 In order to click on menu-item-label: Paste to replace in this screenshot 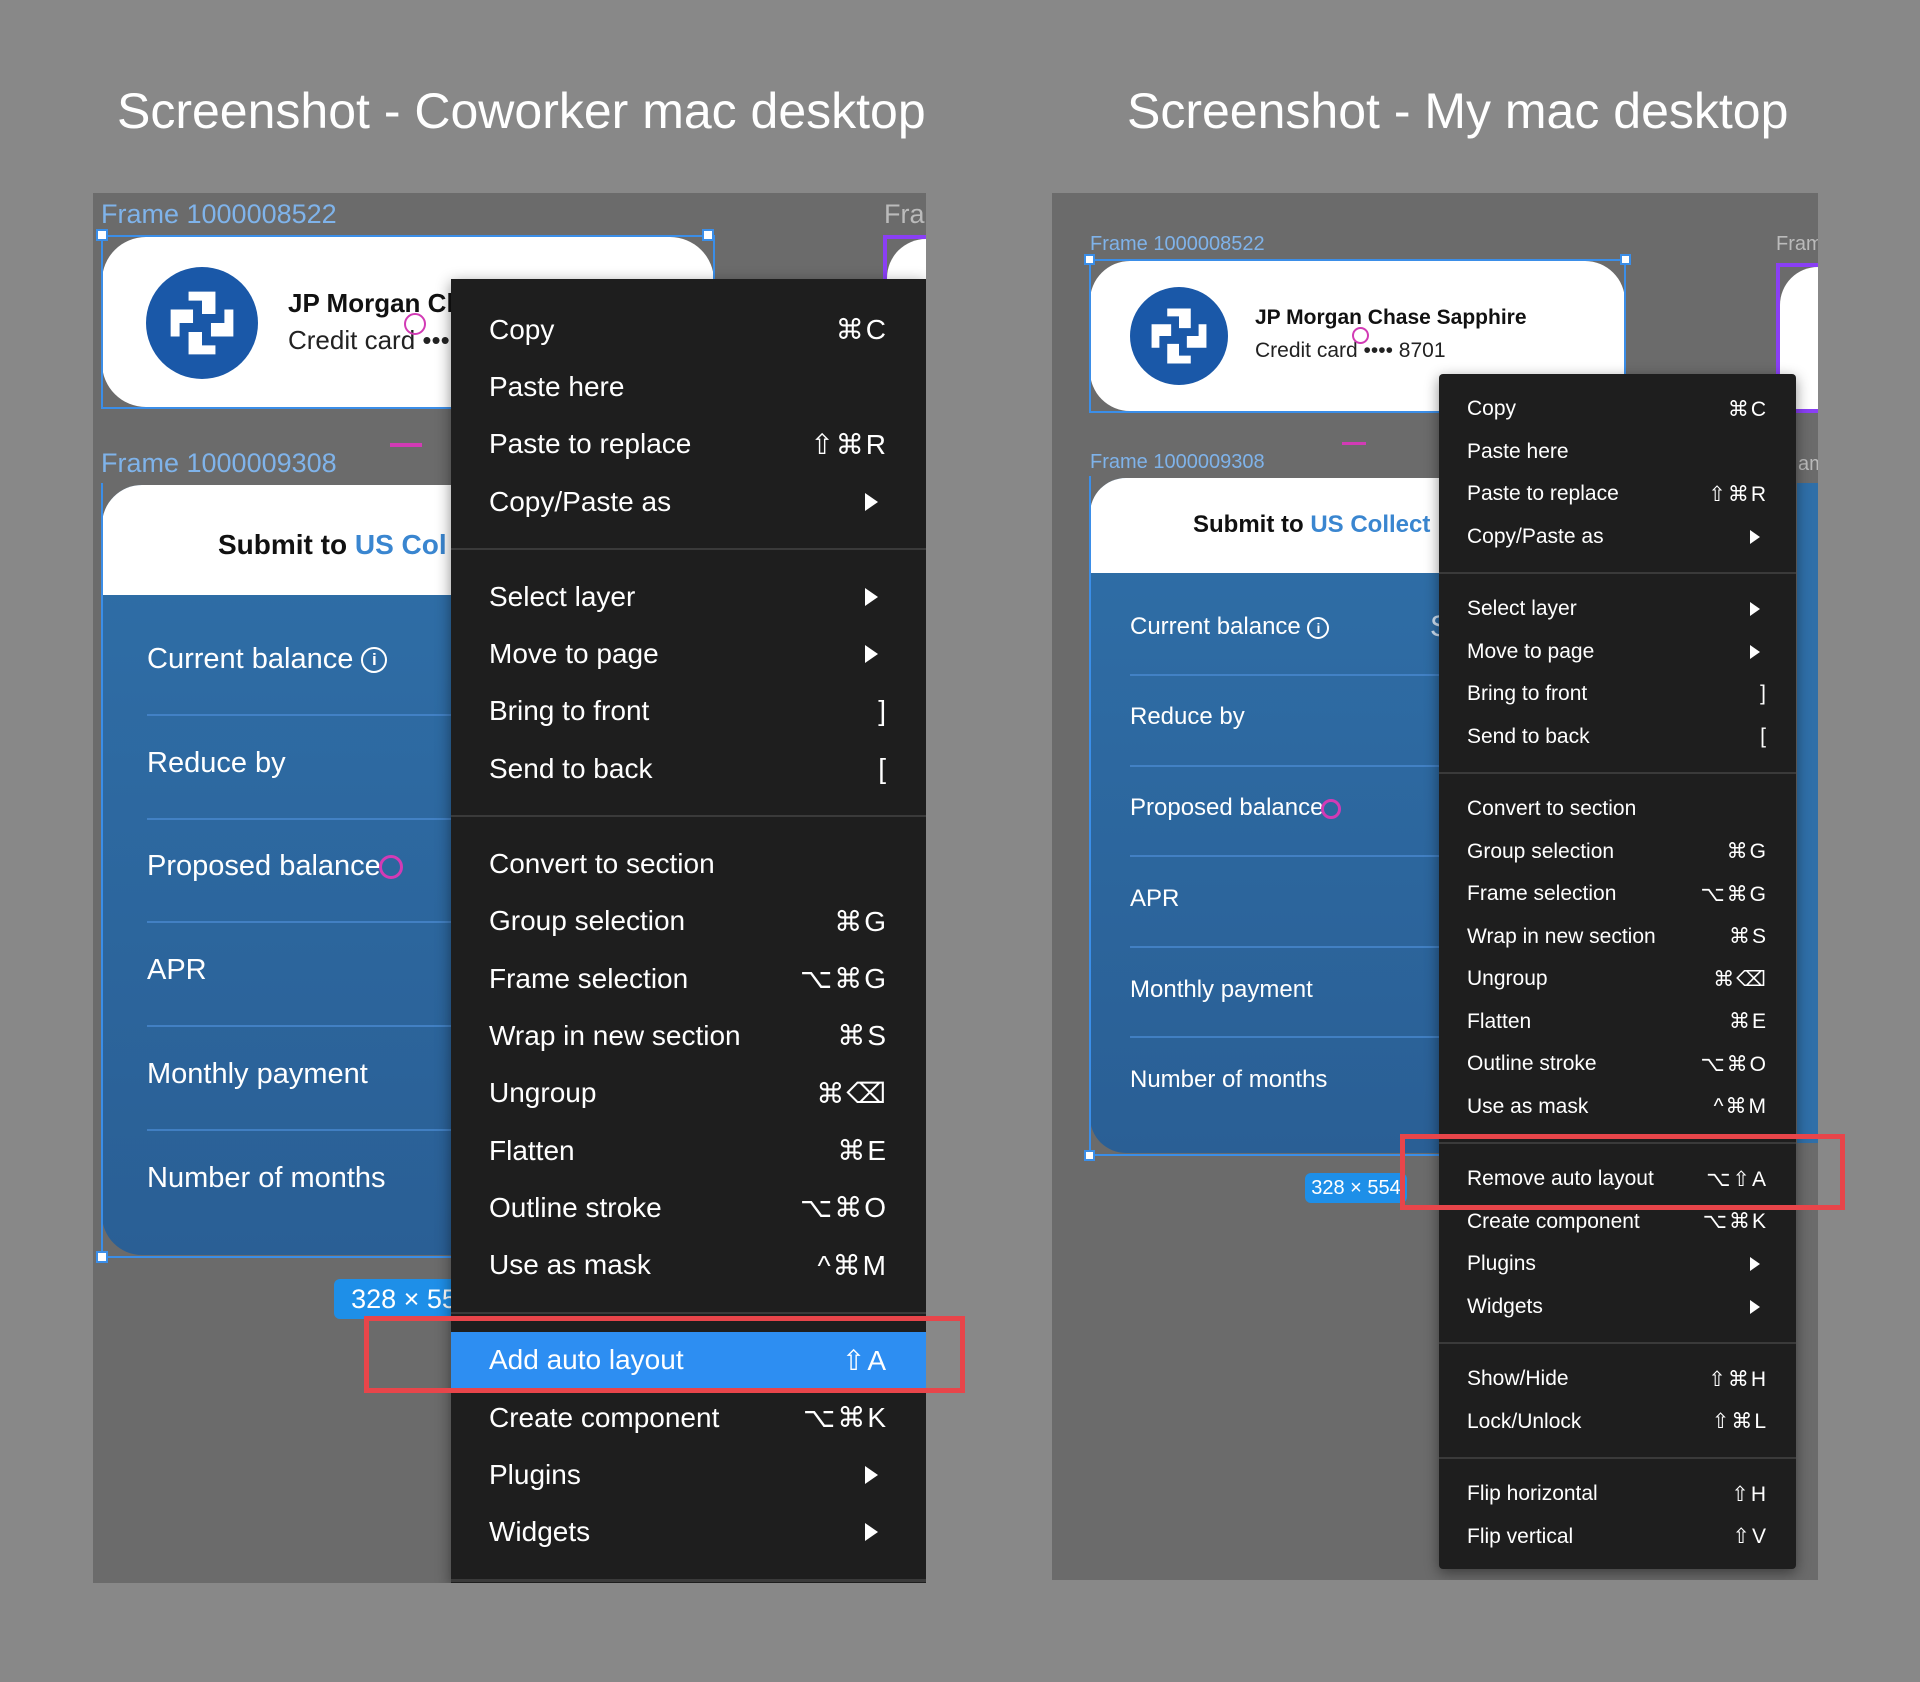, I will do `click(1543, 494)`.